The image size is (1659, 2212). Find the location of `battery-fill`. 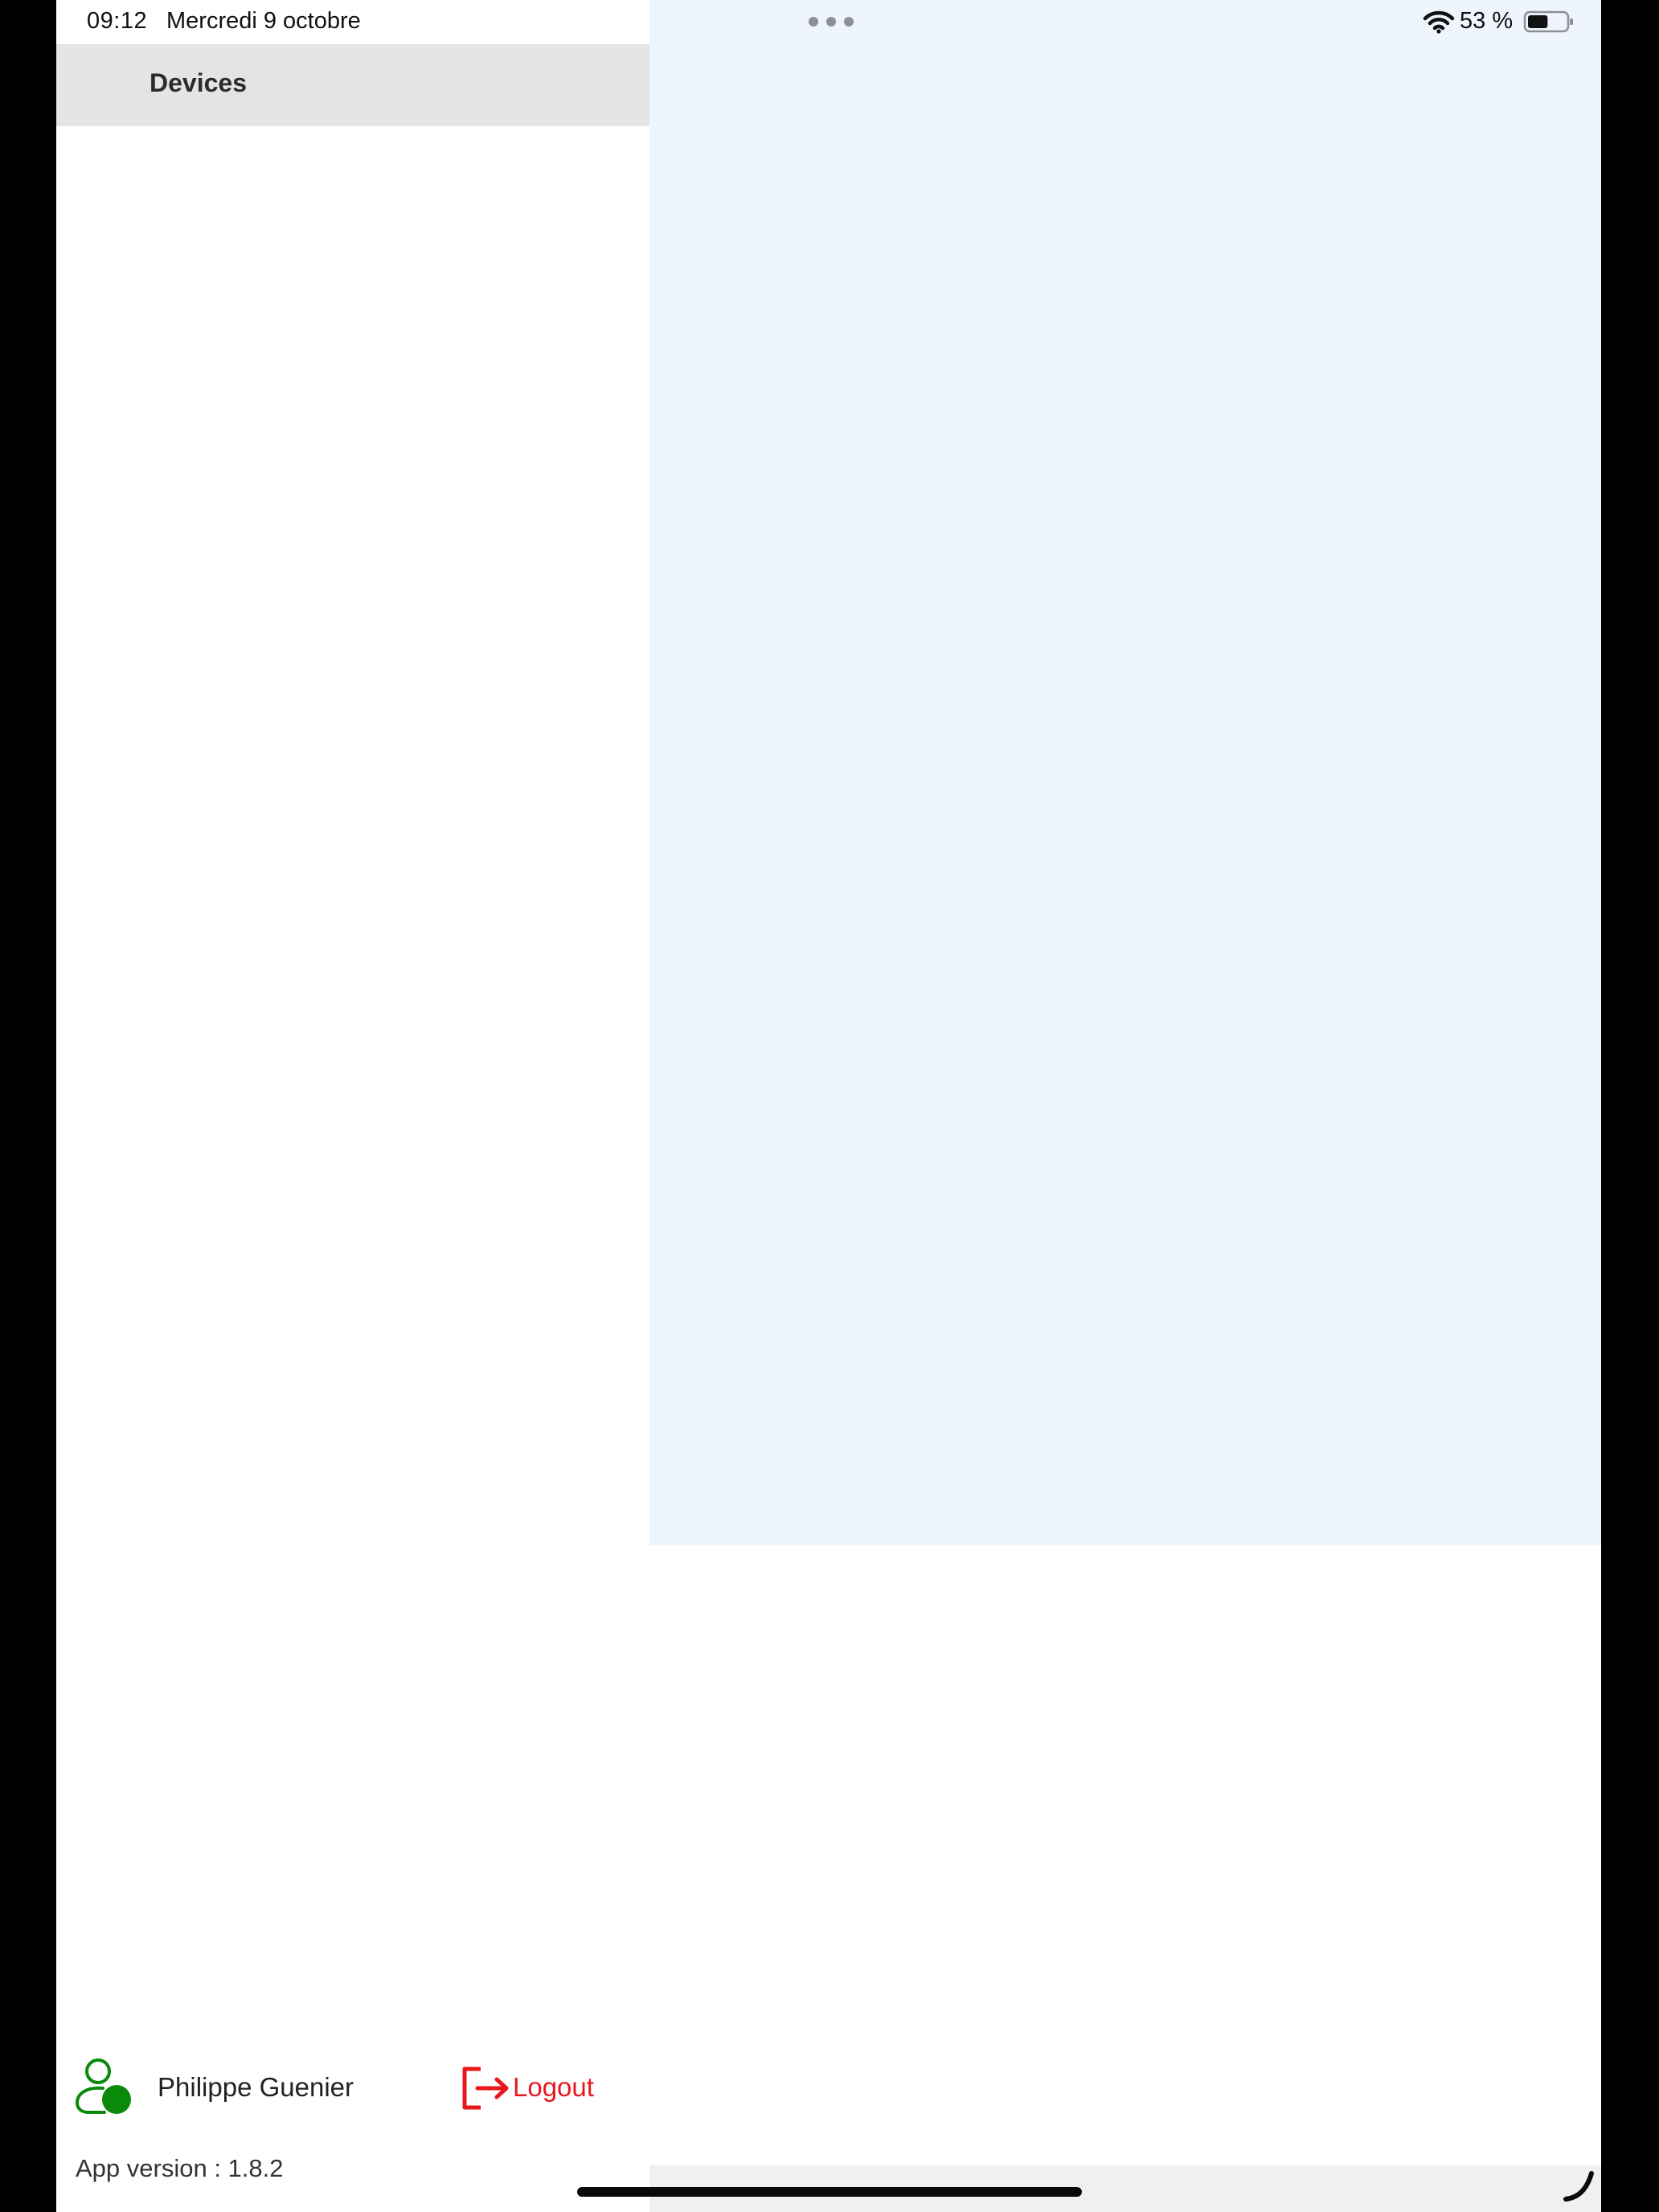

battery-fill is located at coordinates (1538, 21).